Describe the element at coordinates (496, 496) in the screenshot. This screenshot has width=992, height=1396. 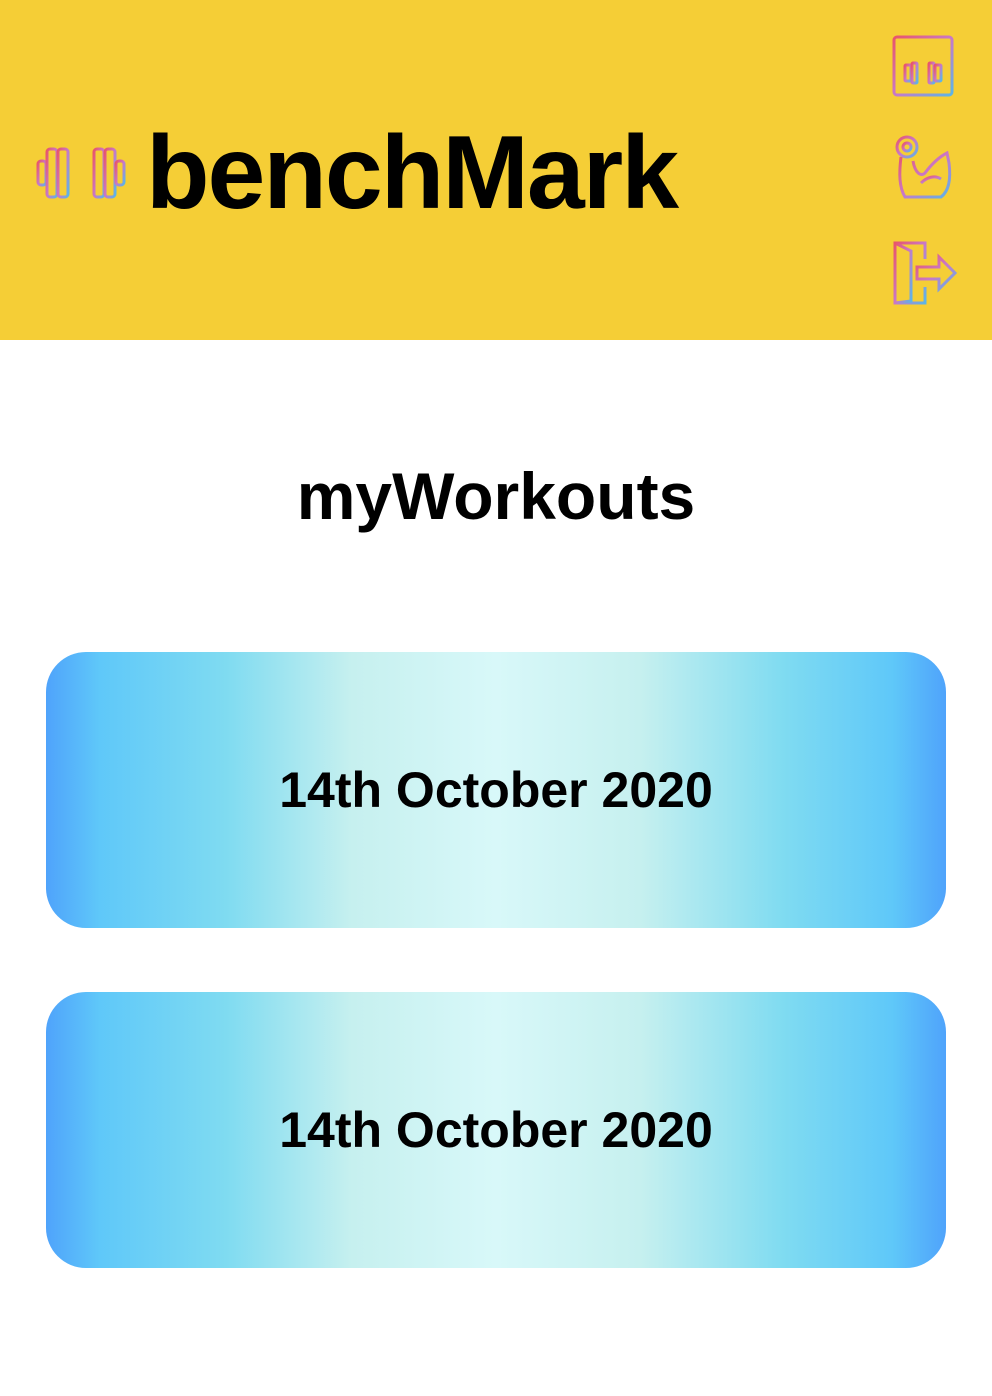
I see `page-title: myWorkouts` at that location.